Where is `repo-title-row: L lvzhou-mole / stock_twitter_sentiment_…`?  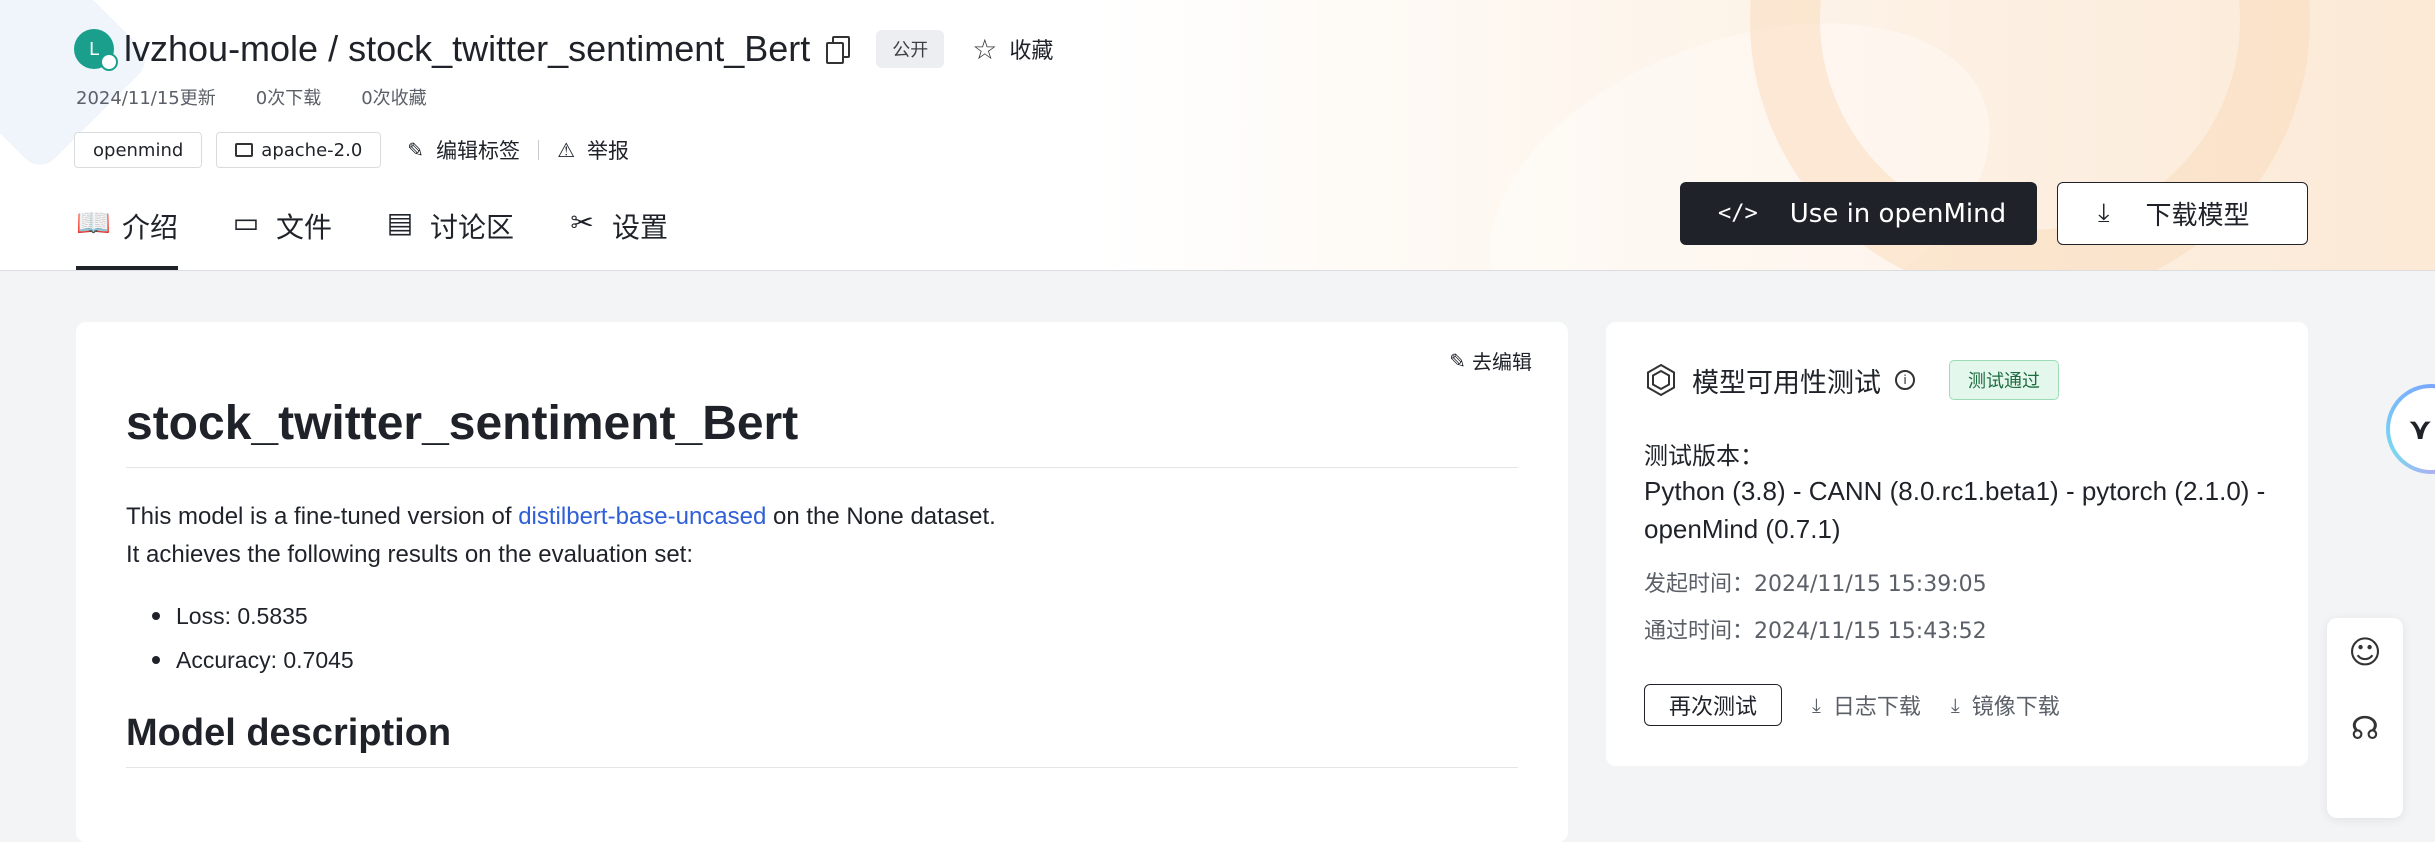
repo-title-row: L lvzhou-mole / stock_twitter_sentiment_… is located at coordinates (563, 49).